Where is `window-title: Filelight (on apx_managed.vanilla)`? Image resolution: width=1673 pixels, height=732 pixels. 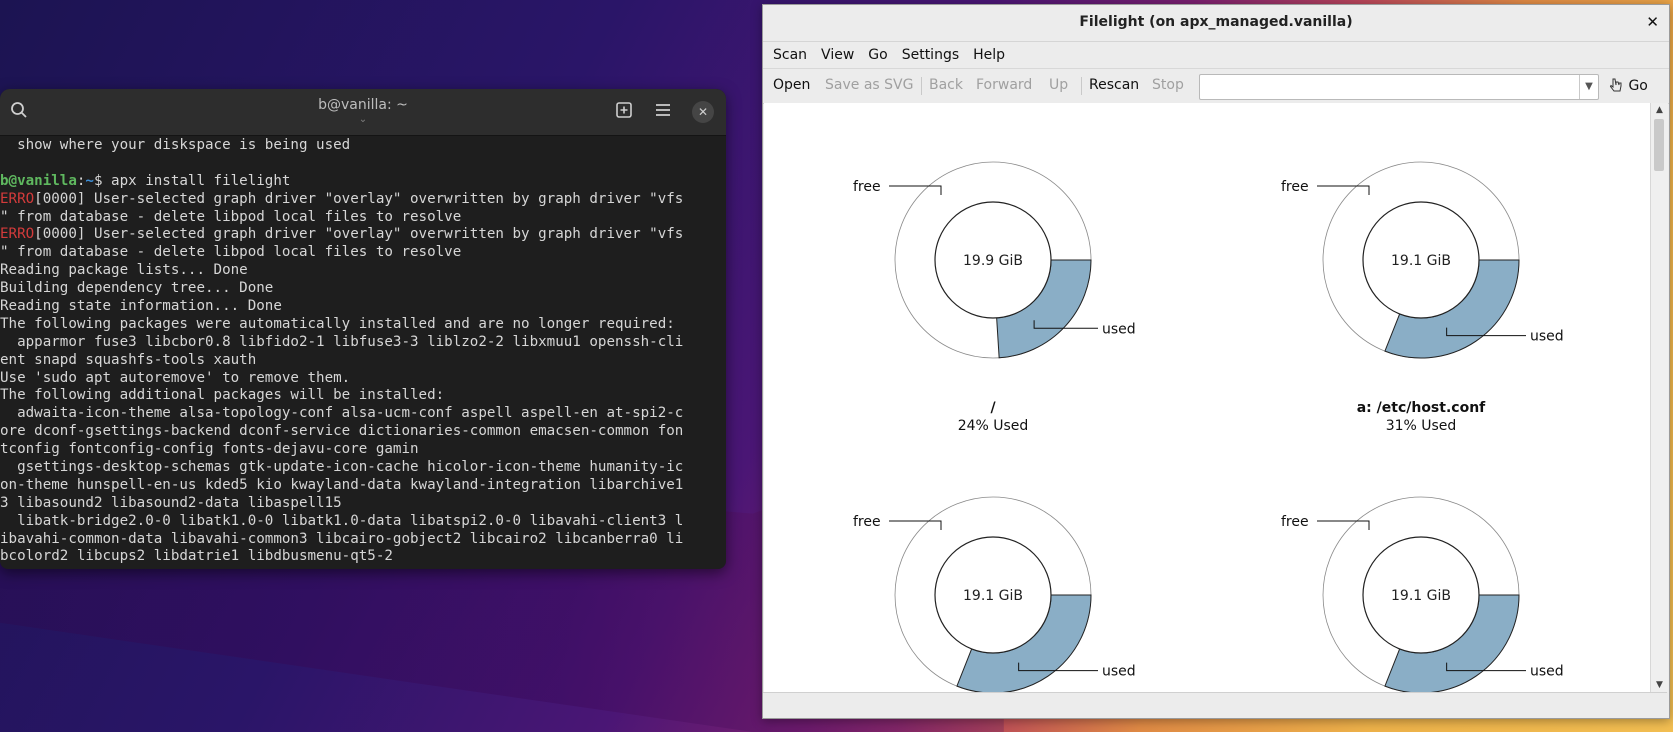
window-title: Filelight (on apx_managed.vanilla) is located at coordinates (1216, 22).